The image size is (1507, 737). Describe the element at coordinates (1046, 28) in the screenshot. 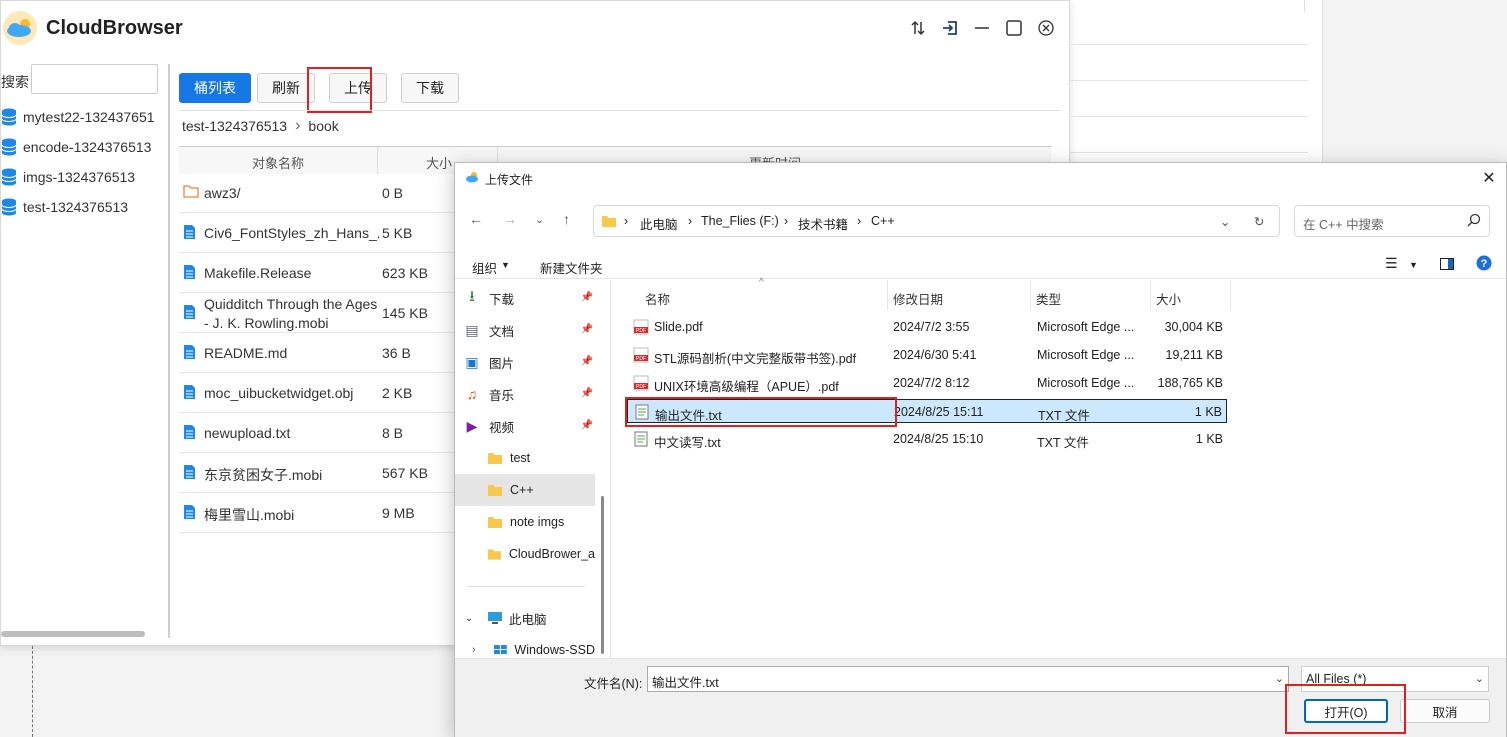

I see `close-icon` at that location.